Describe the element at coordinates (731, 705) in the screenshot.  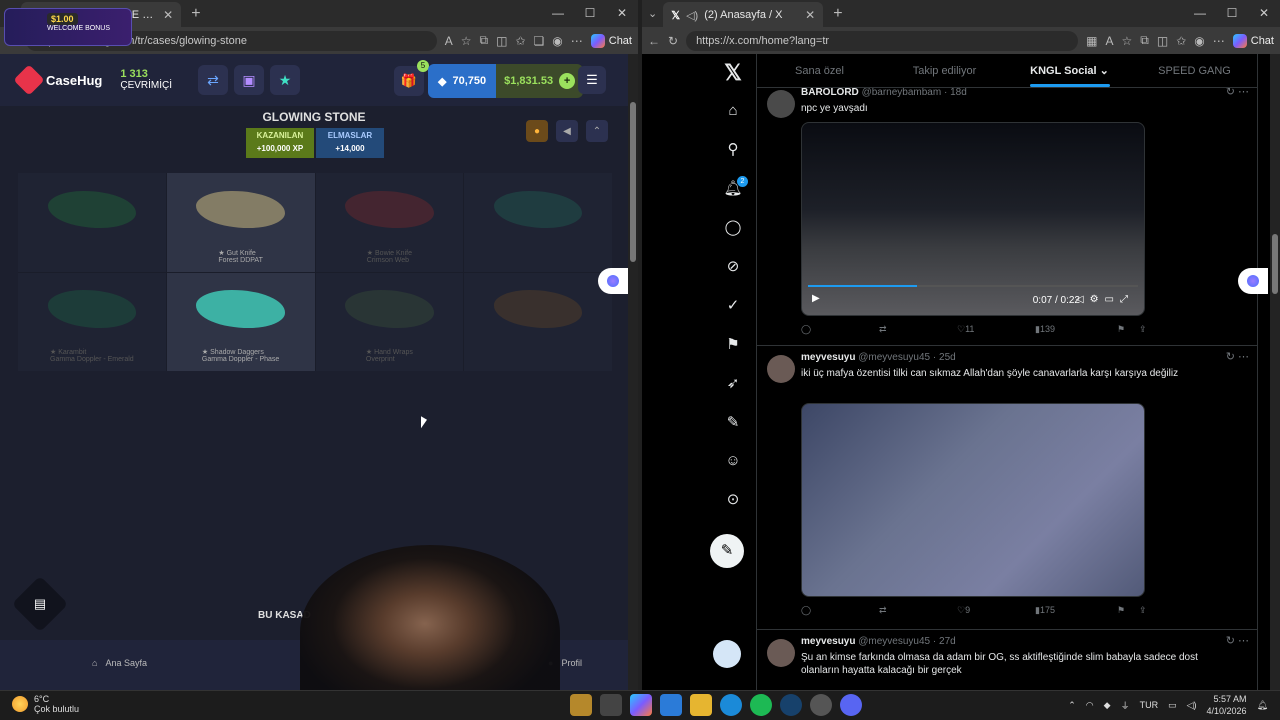
I see `edge-icon` at that location.